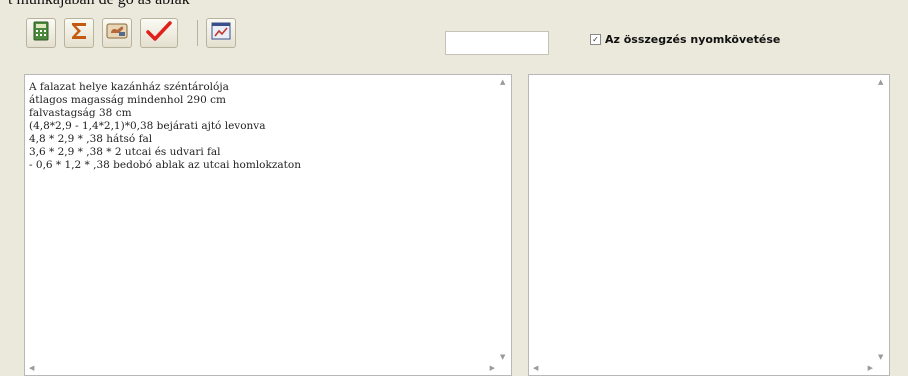 The image size is (908, 376). I want to click on calculation-line: 4,8 * 2,9 * ,38 hátsó fal, so click(91, 139).